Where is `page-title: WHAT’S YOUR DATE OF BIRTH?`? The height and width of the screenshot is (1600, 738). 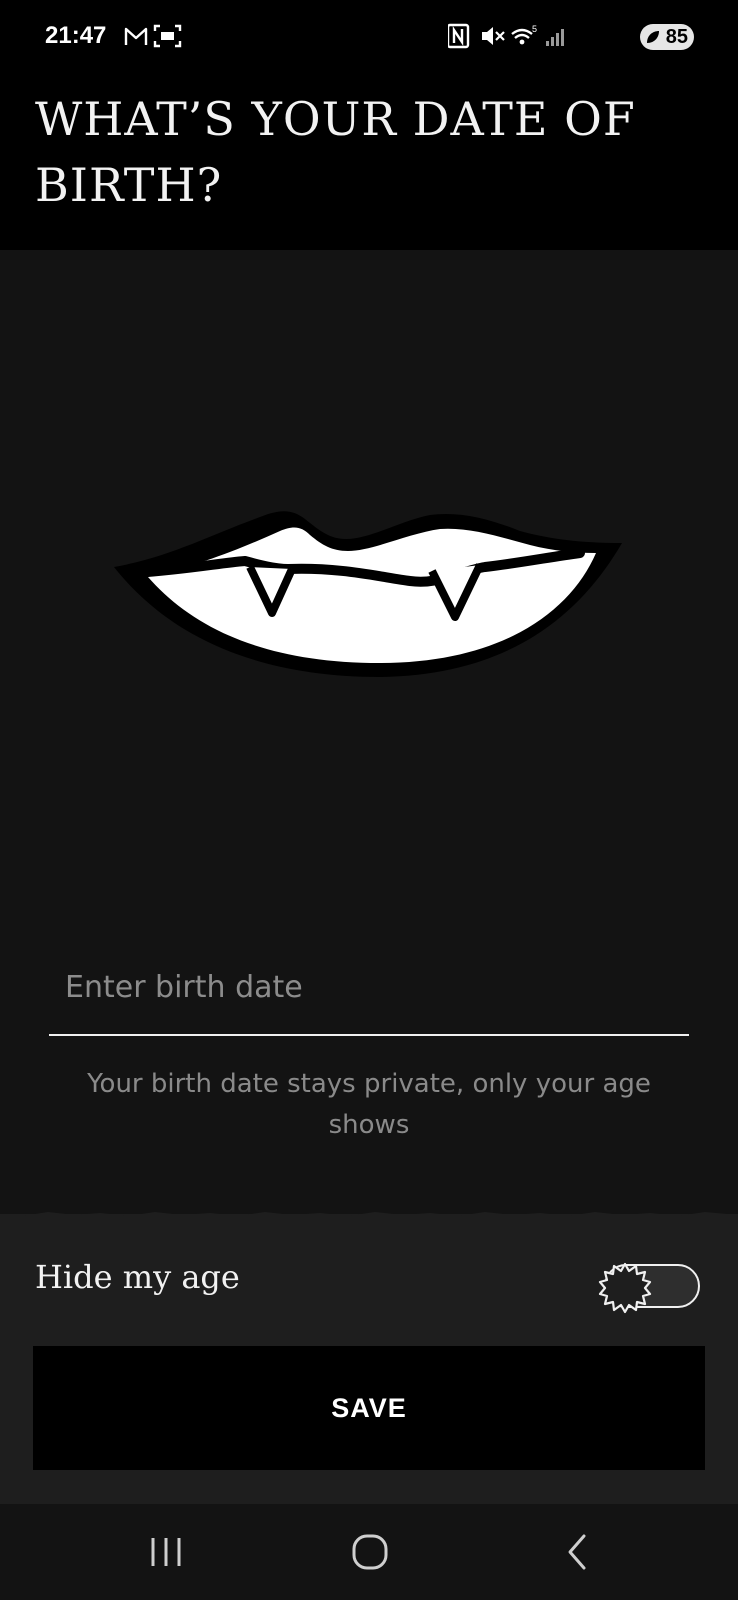
page-title: WHAT’S YOUR DATE OF BIRTH? is located at coordinates (335, 152).